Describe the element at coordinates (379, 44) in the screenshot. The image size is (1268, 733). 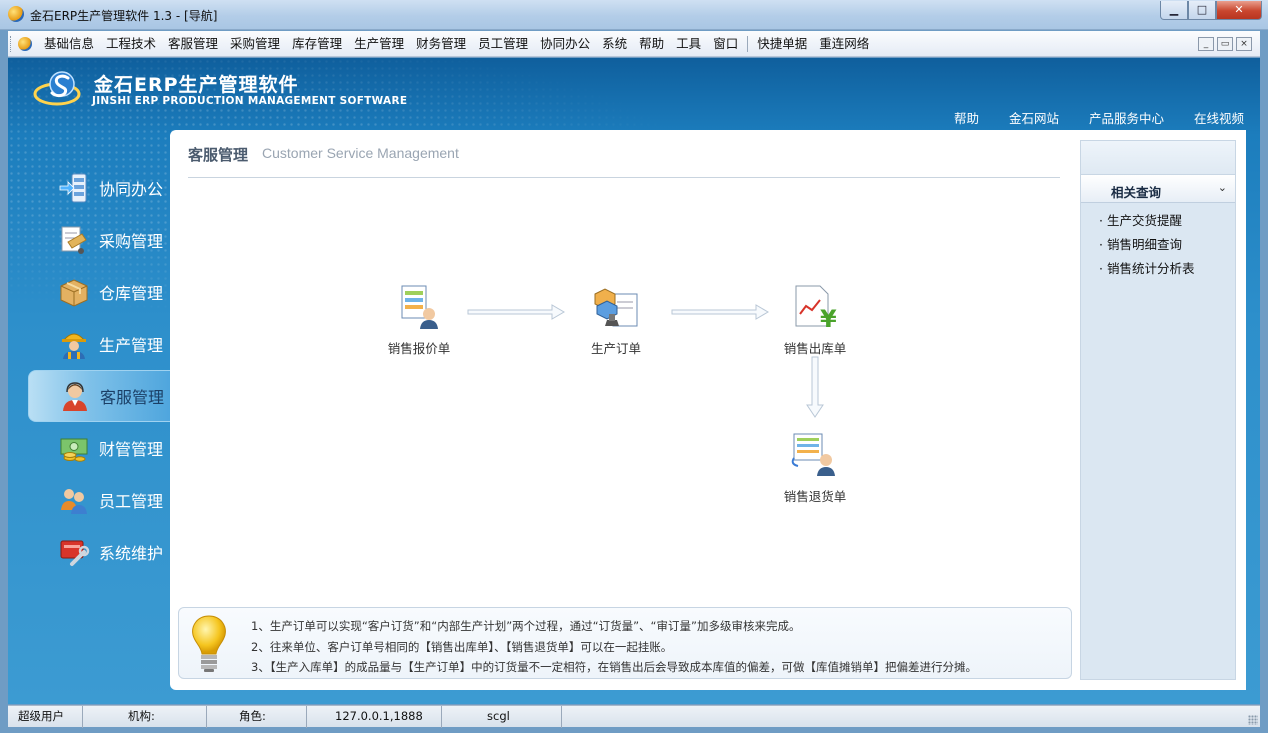
I see `menu-production: 生产管理` at that location.